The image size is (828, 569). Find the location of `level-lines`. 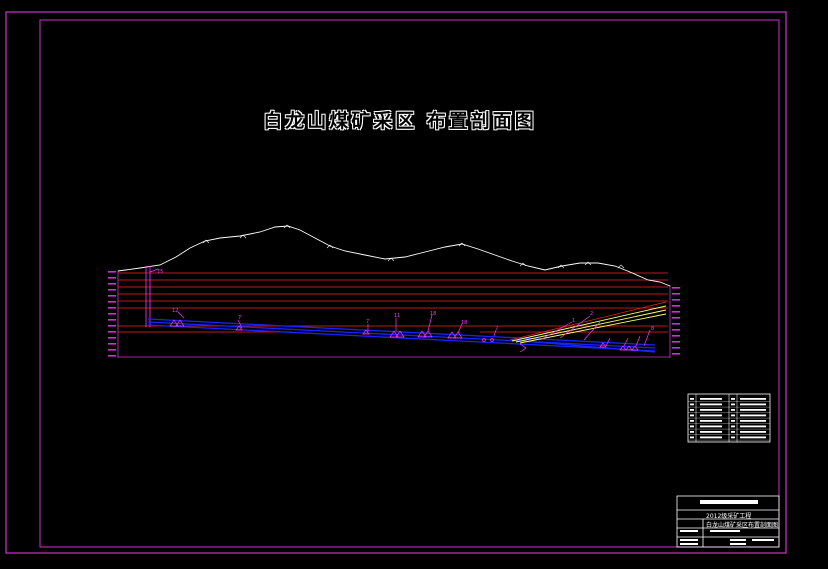

level-lines is located at coordinates (393, 302).